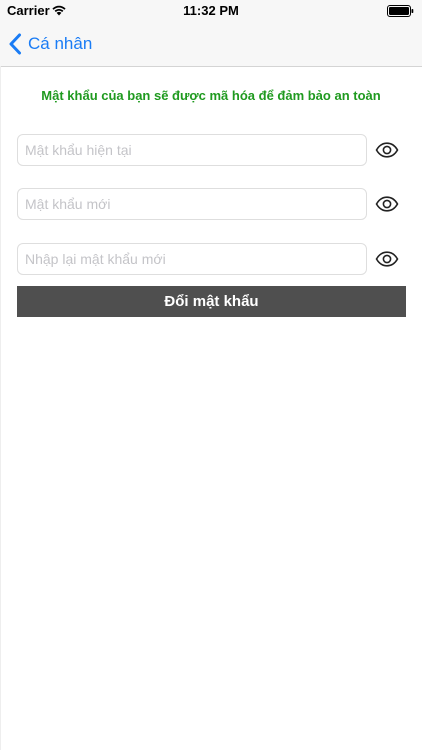 The height and width of the screenshot is (750, 422). Describe the element at coordinates (400, 11) in the screenshot. I see `battery-full-icon` at that location.